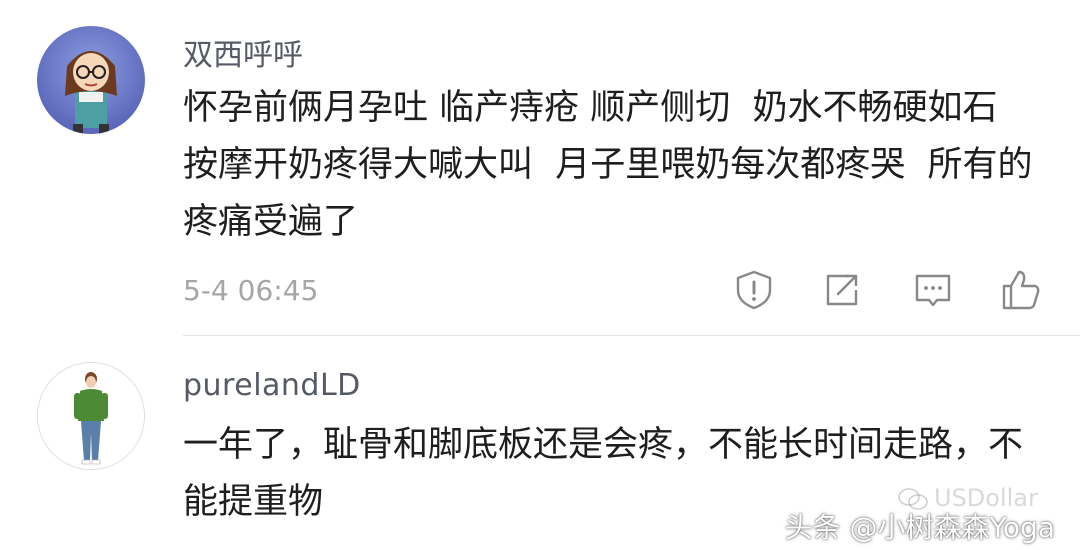 This screenshot has height=550, width=1080. Describe the element at coordinates (243, 52) in the screenshot. I see `username: 双西呼呼` at that location.